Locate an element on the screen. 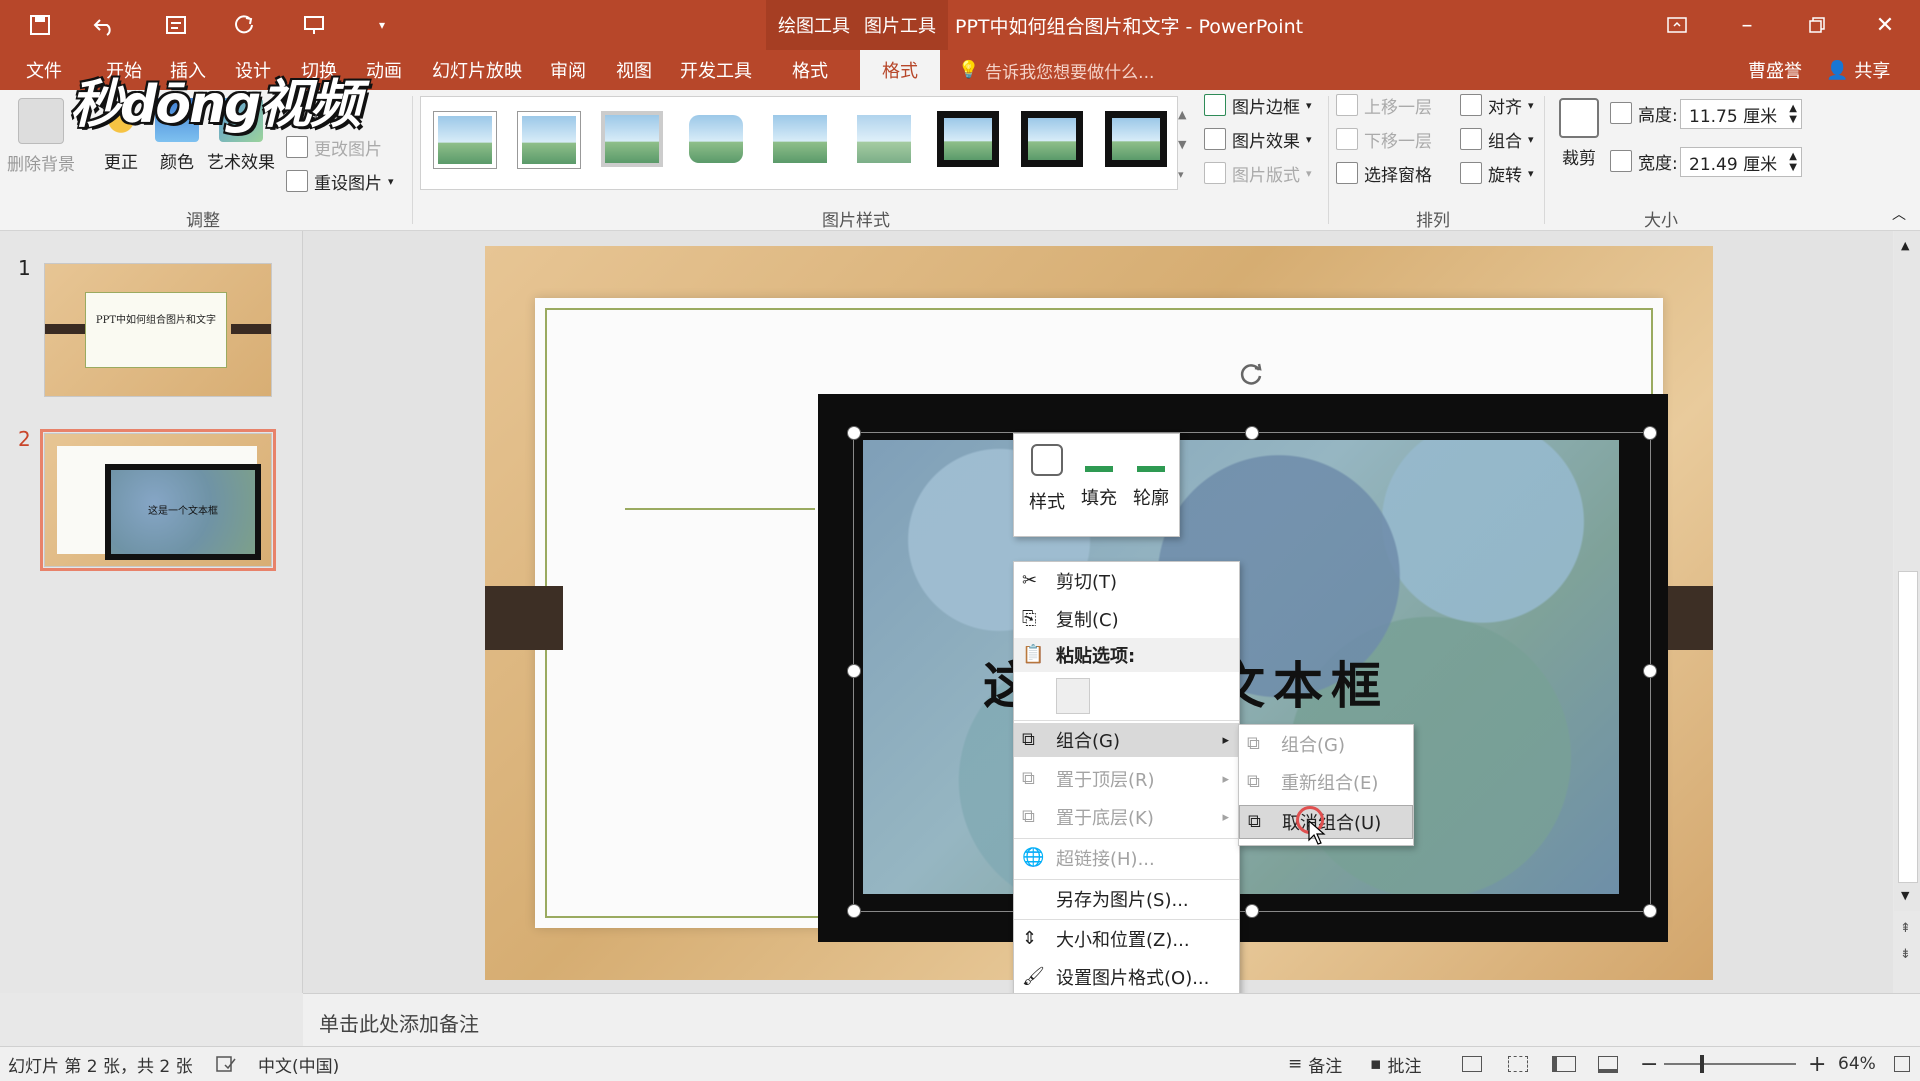 This screenshot has height=1081, width=1920. save-icon is located at coordinates (40, 25).